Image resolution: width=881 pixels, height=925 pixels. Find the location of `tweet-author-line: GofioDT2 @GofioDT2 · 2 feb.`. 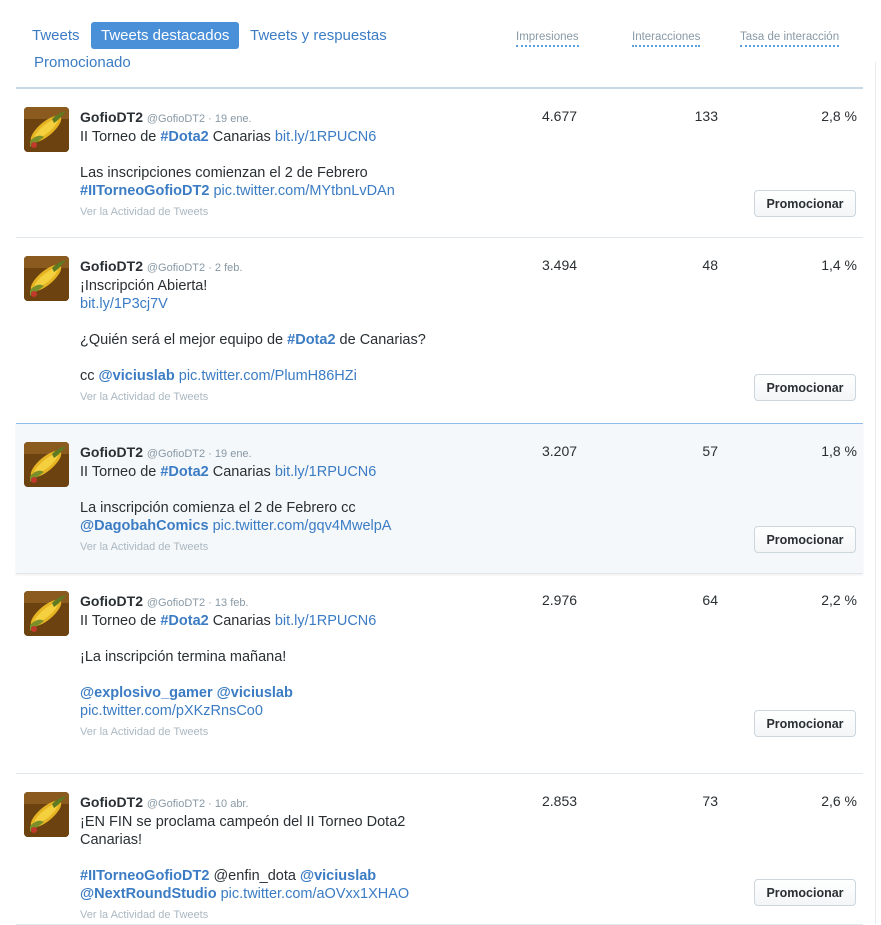

tweet-author-line: GofioDT2 @GofioDT2 · 2 feb. is located at coordinates (270, 267).